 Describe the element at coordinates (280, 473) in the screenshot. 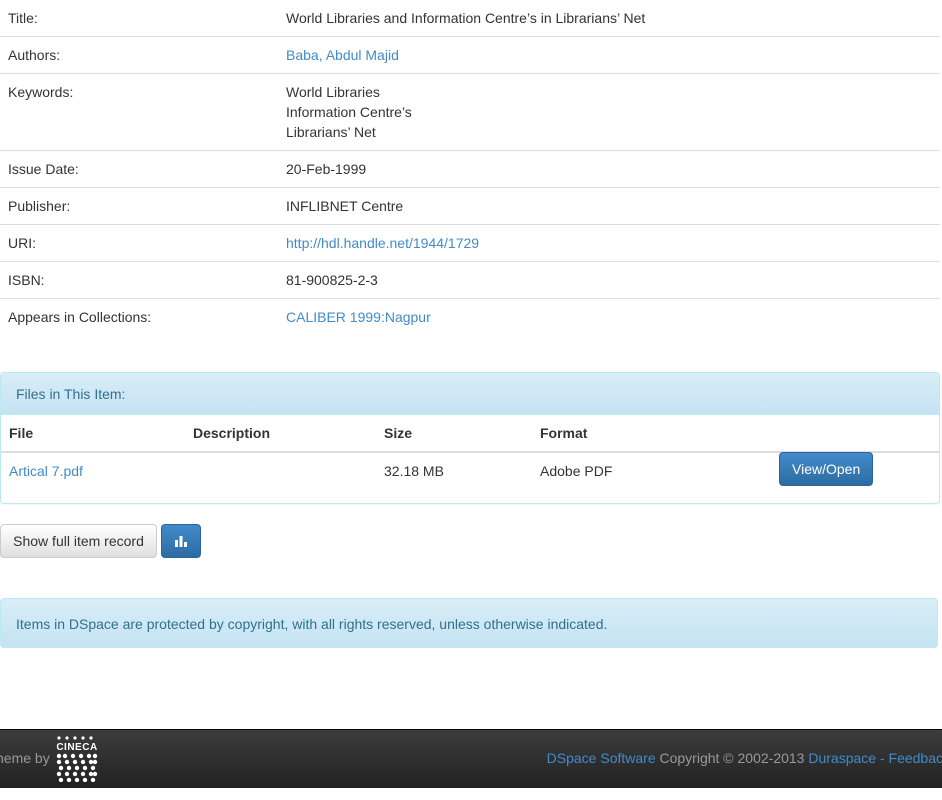

I see `file-description` at that location.